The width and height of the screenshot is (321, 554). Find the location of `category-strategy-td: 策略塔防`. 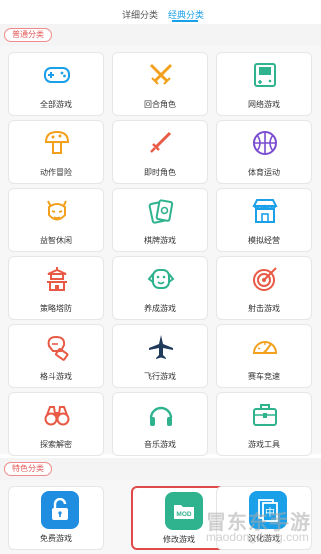

category-strategy-td: 策略塔防 is located at coordinates (56, 288).